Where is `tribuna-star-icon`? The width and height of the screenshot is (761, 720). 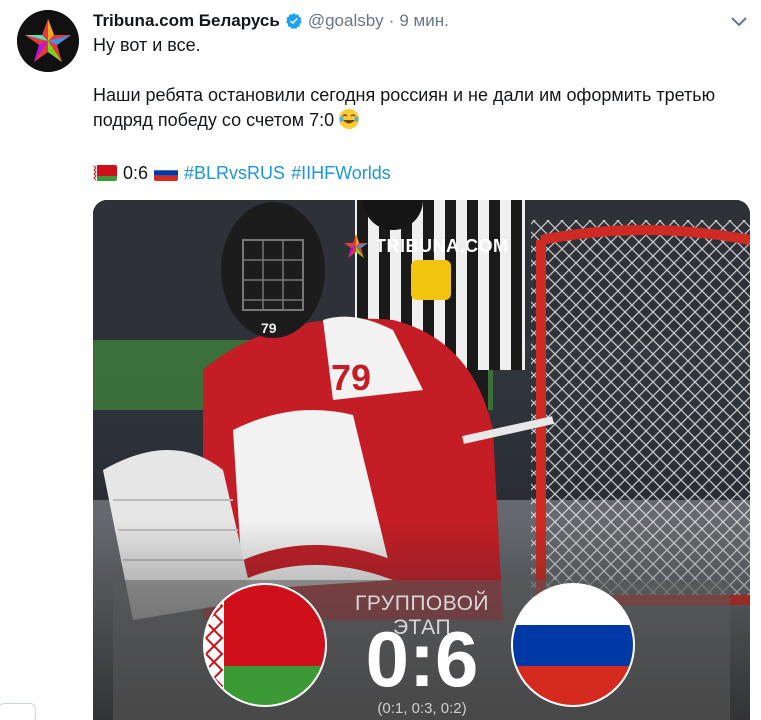 tribuna-star-icon is located at coordinates (356, 246).